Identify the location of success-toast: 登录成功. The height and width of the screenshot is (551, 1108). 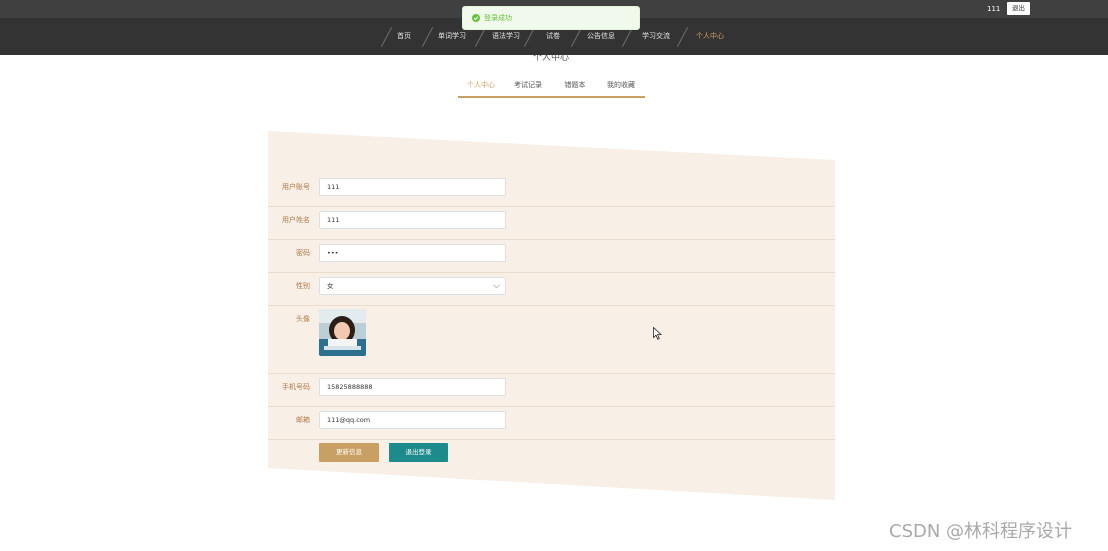
(551, 18).